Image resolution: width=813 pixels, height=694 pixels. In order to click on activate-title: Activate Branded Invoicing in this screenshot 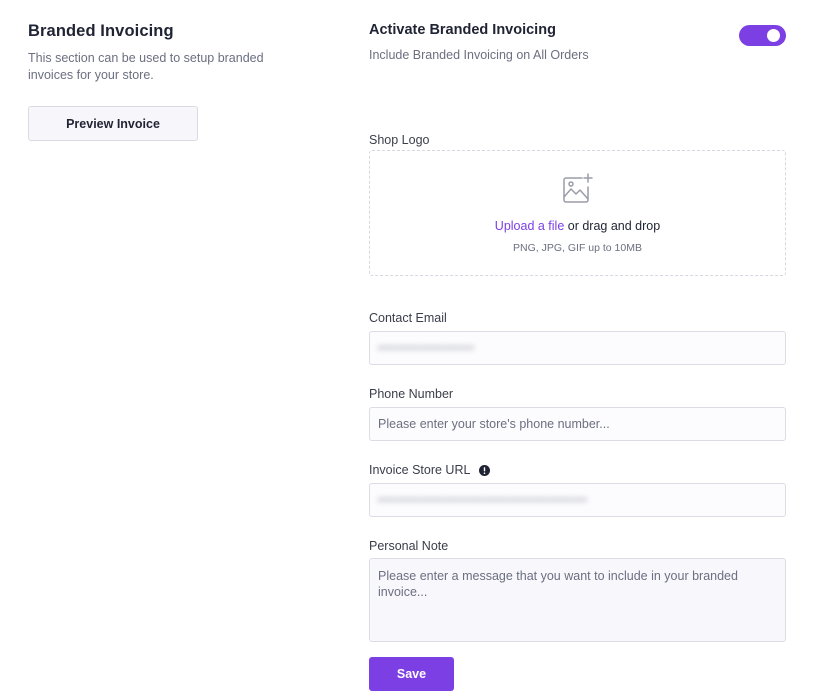, I will do `click(462, 30)`.